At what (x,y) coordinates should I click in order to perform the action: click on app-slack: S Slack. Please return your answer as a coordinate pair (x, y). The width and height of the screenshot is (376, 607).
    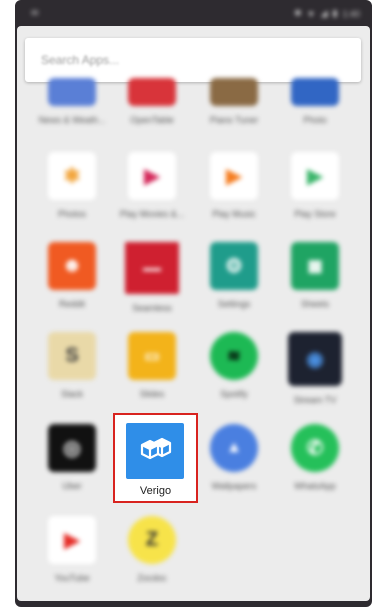
    Looking at the image, I should click on (72, 365).